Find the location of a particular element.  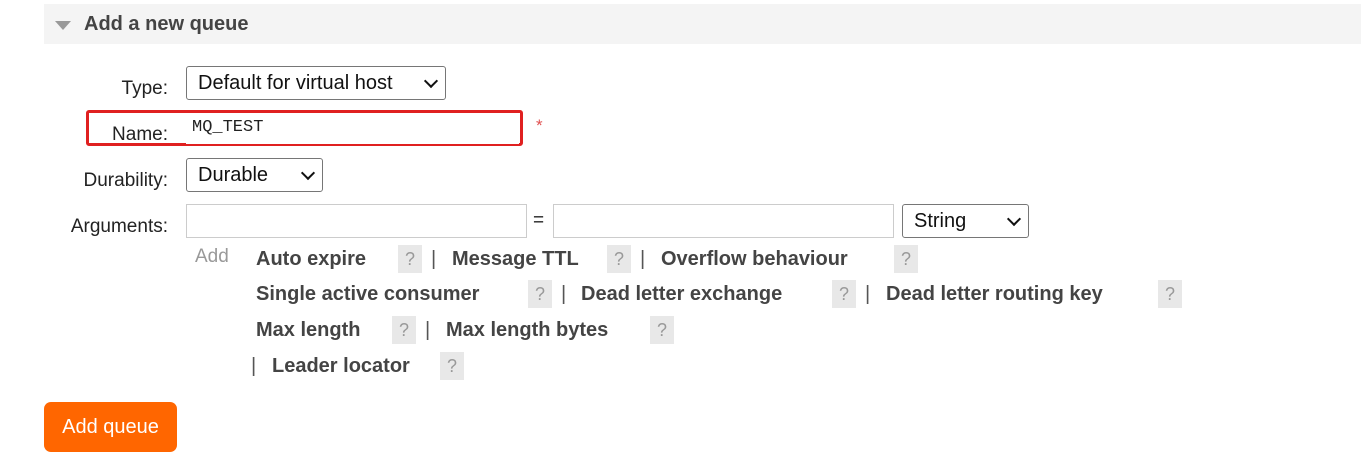

arg-link-message-ttl: Message TTL is located at coordinates (515, 259).